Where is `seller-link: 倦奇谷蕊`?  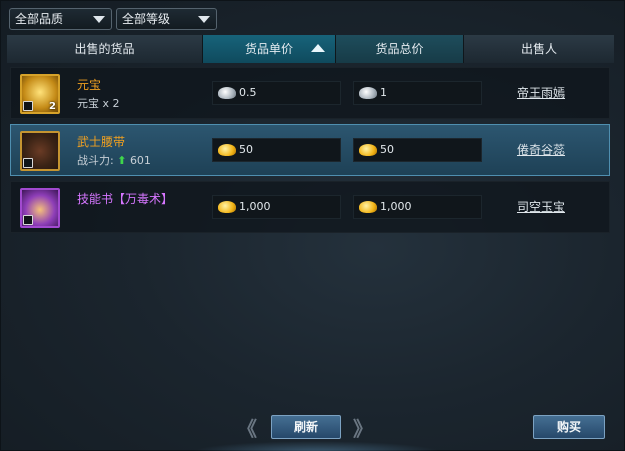
seller-link: 倦奇谷蕊 is located at coordinates (541, 150).